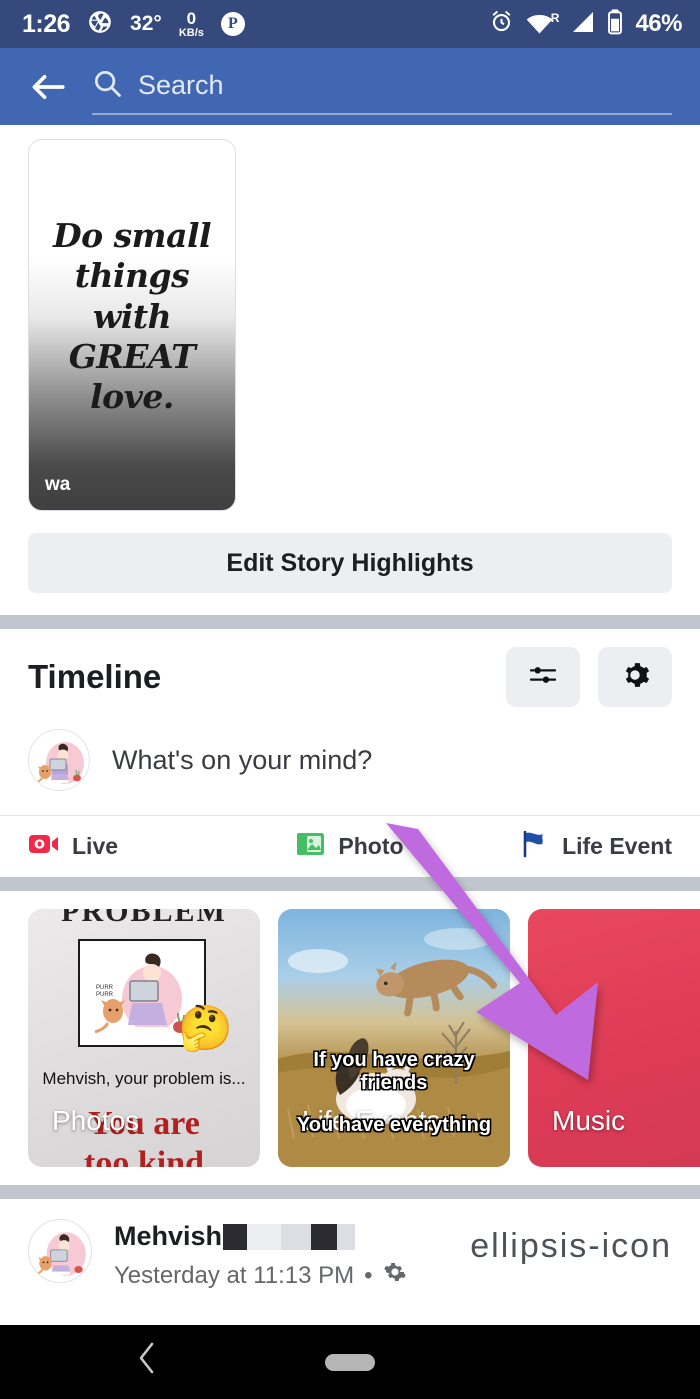  I want to click on action-life-event-label: Life Event, so click(617, 846).